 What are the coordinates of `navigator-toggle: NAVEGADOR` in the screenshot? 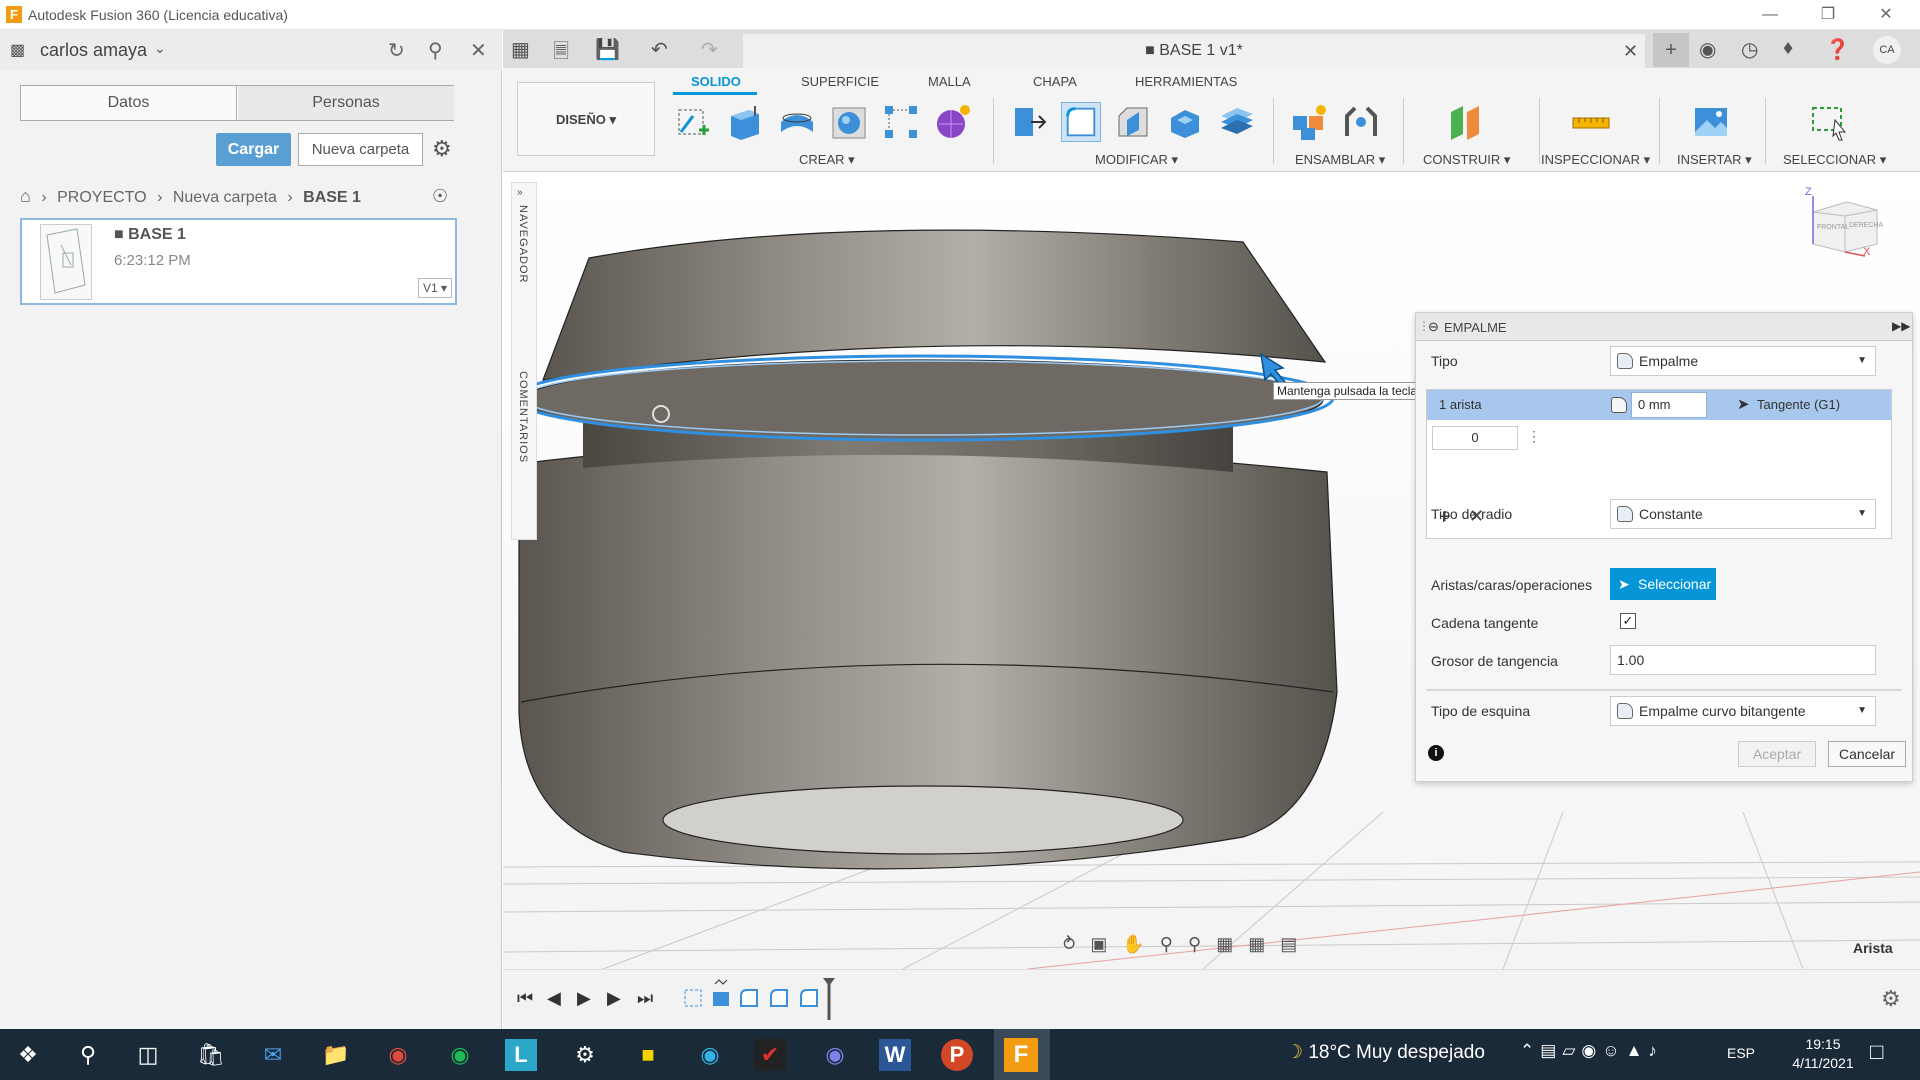 It's located at (523, 244).